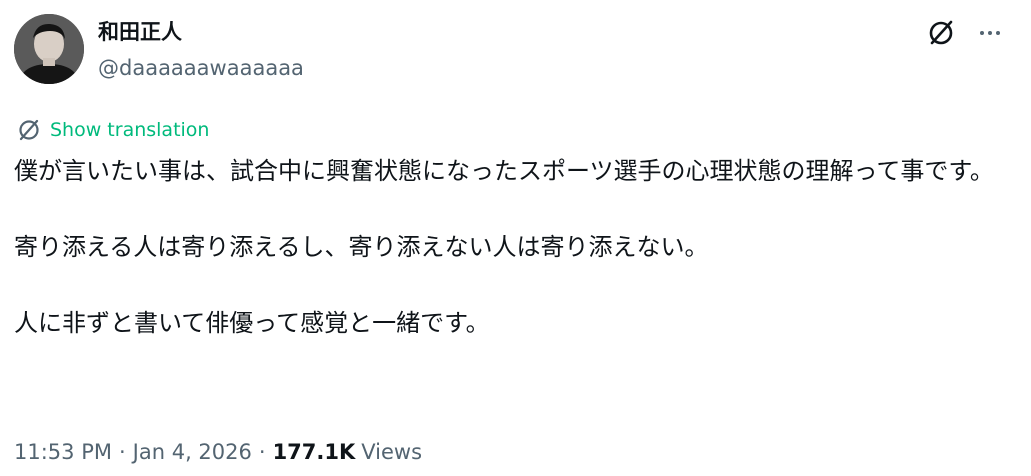 The image size is (1031, 476). I want to click on views-label: Views, so click(392, 452).